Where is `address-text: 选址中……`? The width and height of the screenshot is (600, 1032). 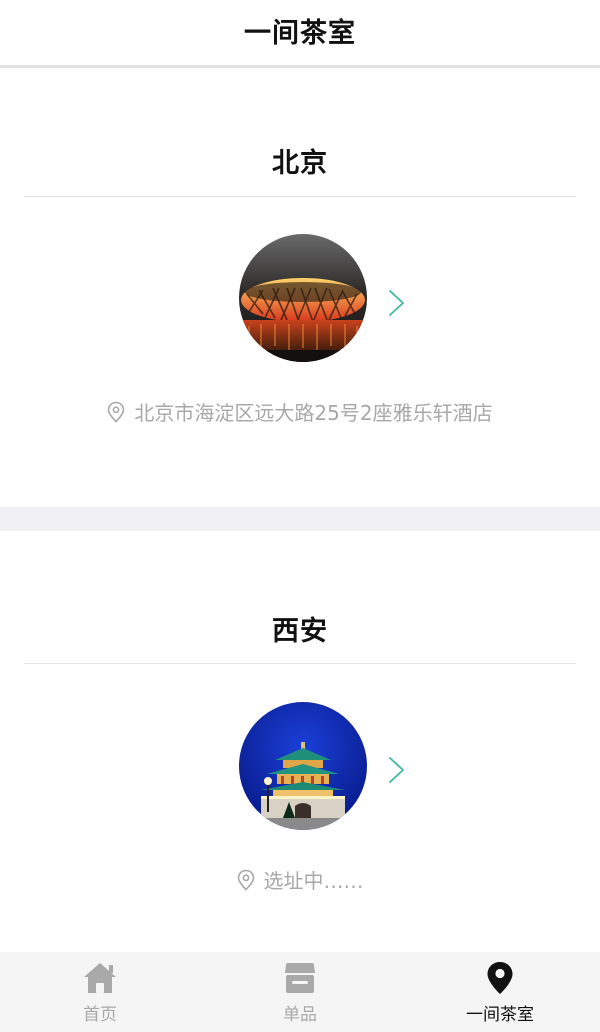 address-text: 选址中…… is located at coordinates (313, 881).